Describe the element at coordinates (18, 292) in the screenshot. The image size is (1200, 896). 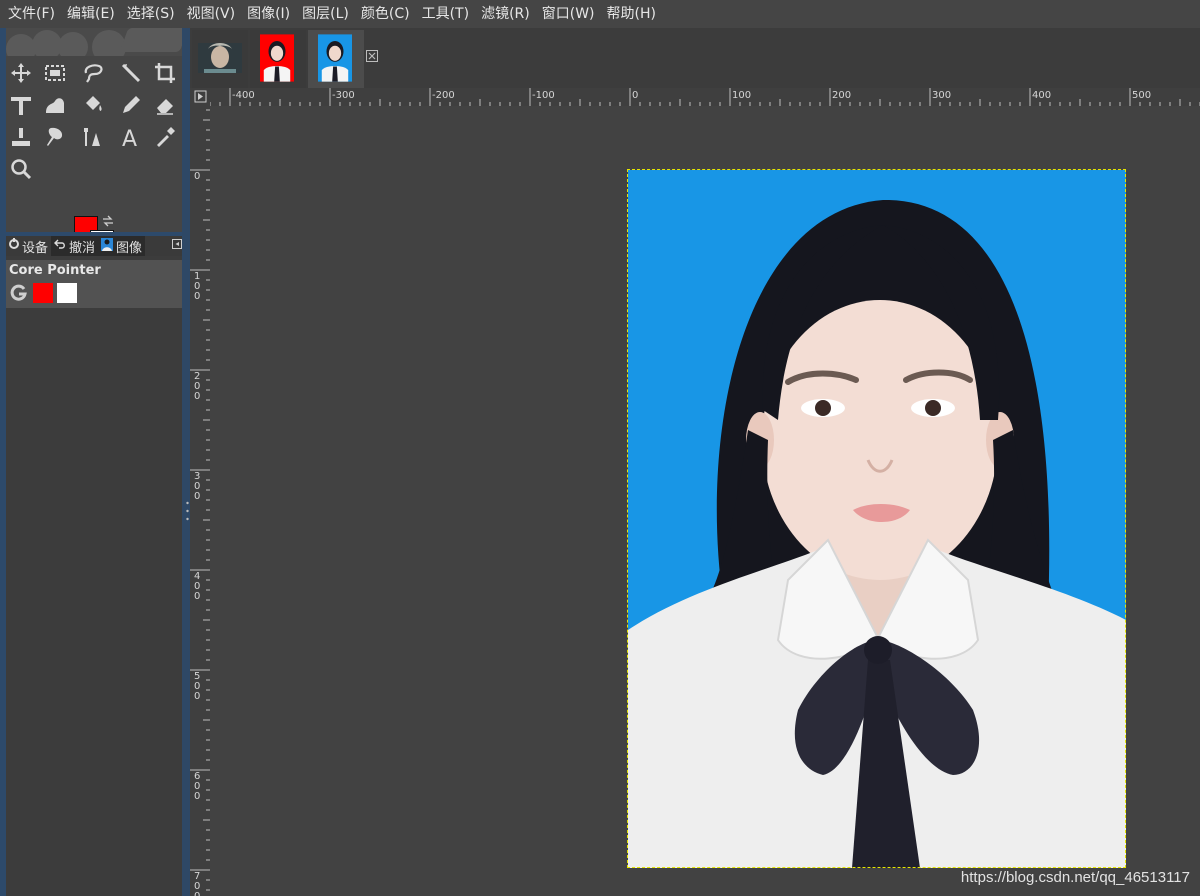
I see `device-tool-icon` at that location.